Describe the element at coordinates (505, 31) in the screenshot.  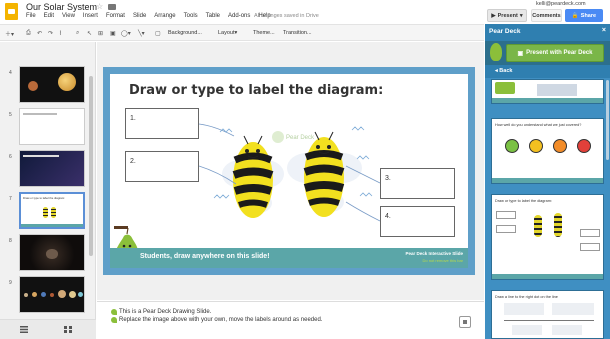
I see `pear-deck-title: Pear Deck` at that location.